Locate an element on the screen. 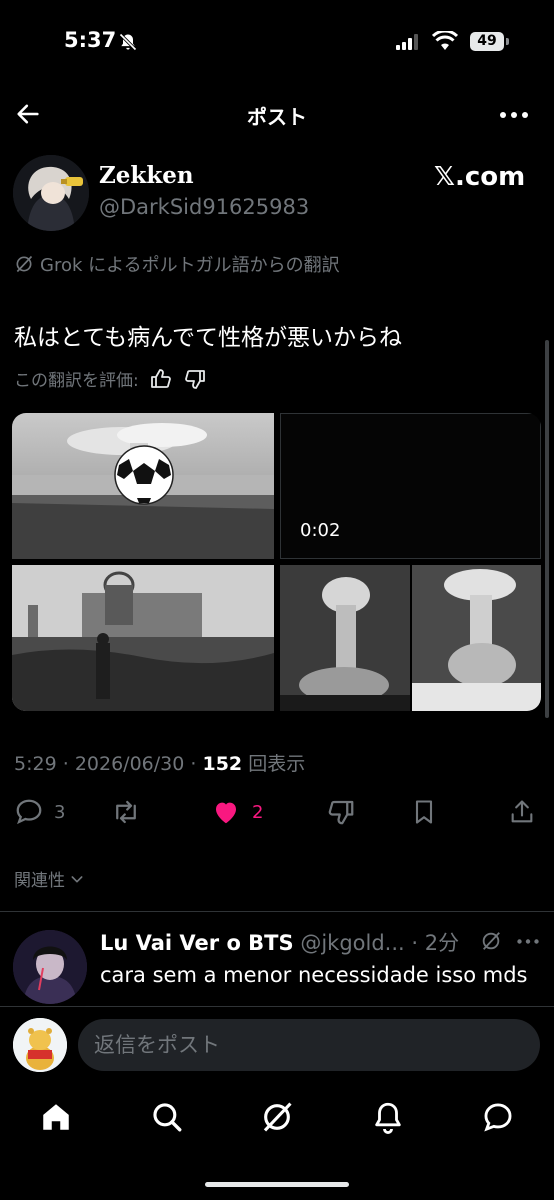  photo-harbor-explosion is located at coordinates (143, 486).